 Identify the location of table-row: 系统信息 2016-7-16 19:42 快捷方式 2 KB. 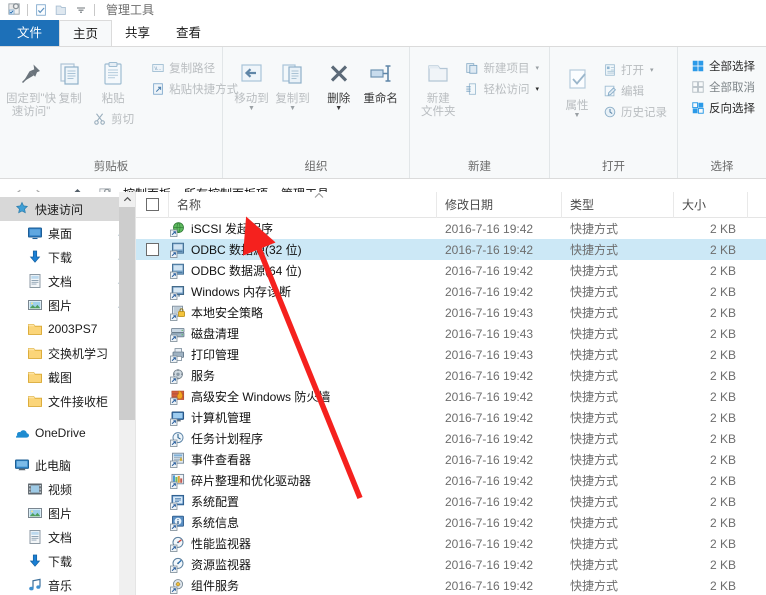
(451, 522).